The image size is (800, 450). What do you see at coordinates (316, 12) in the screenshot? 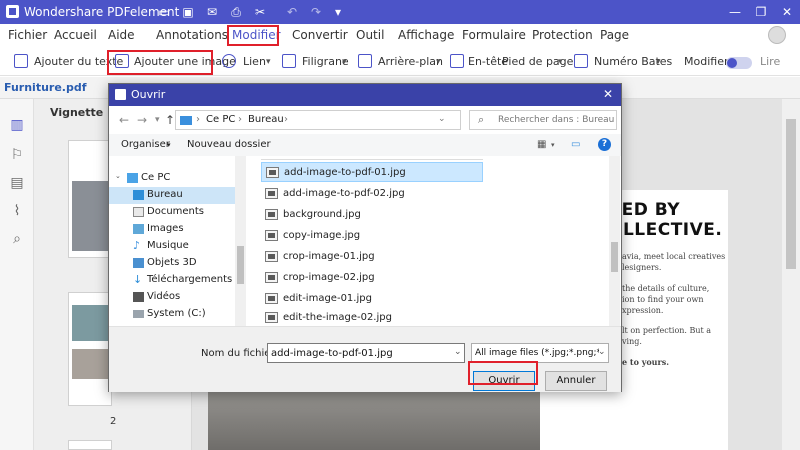
I see `redo-icon: ↷` at bounding box center [316, 12].